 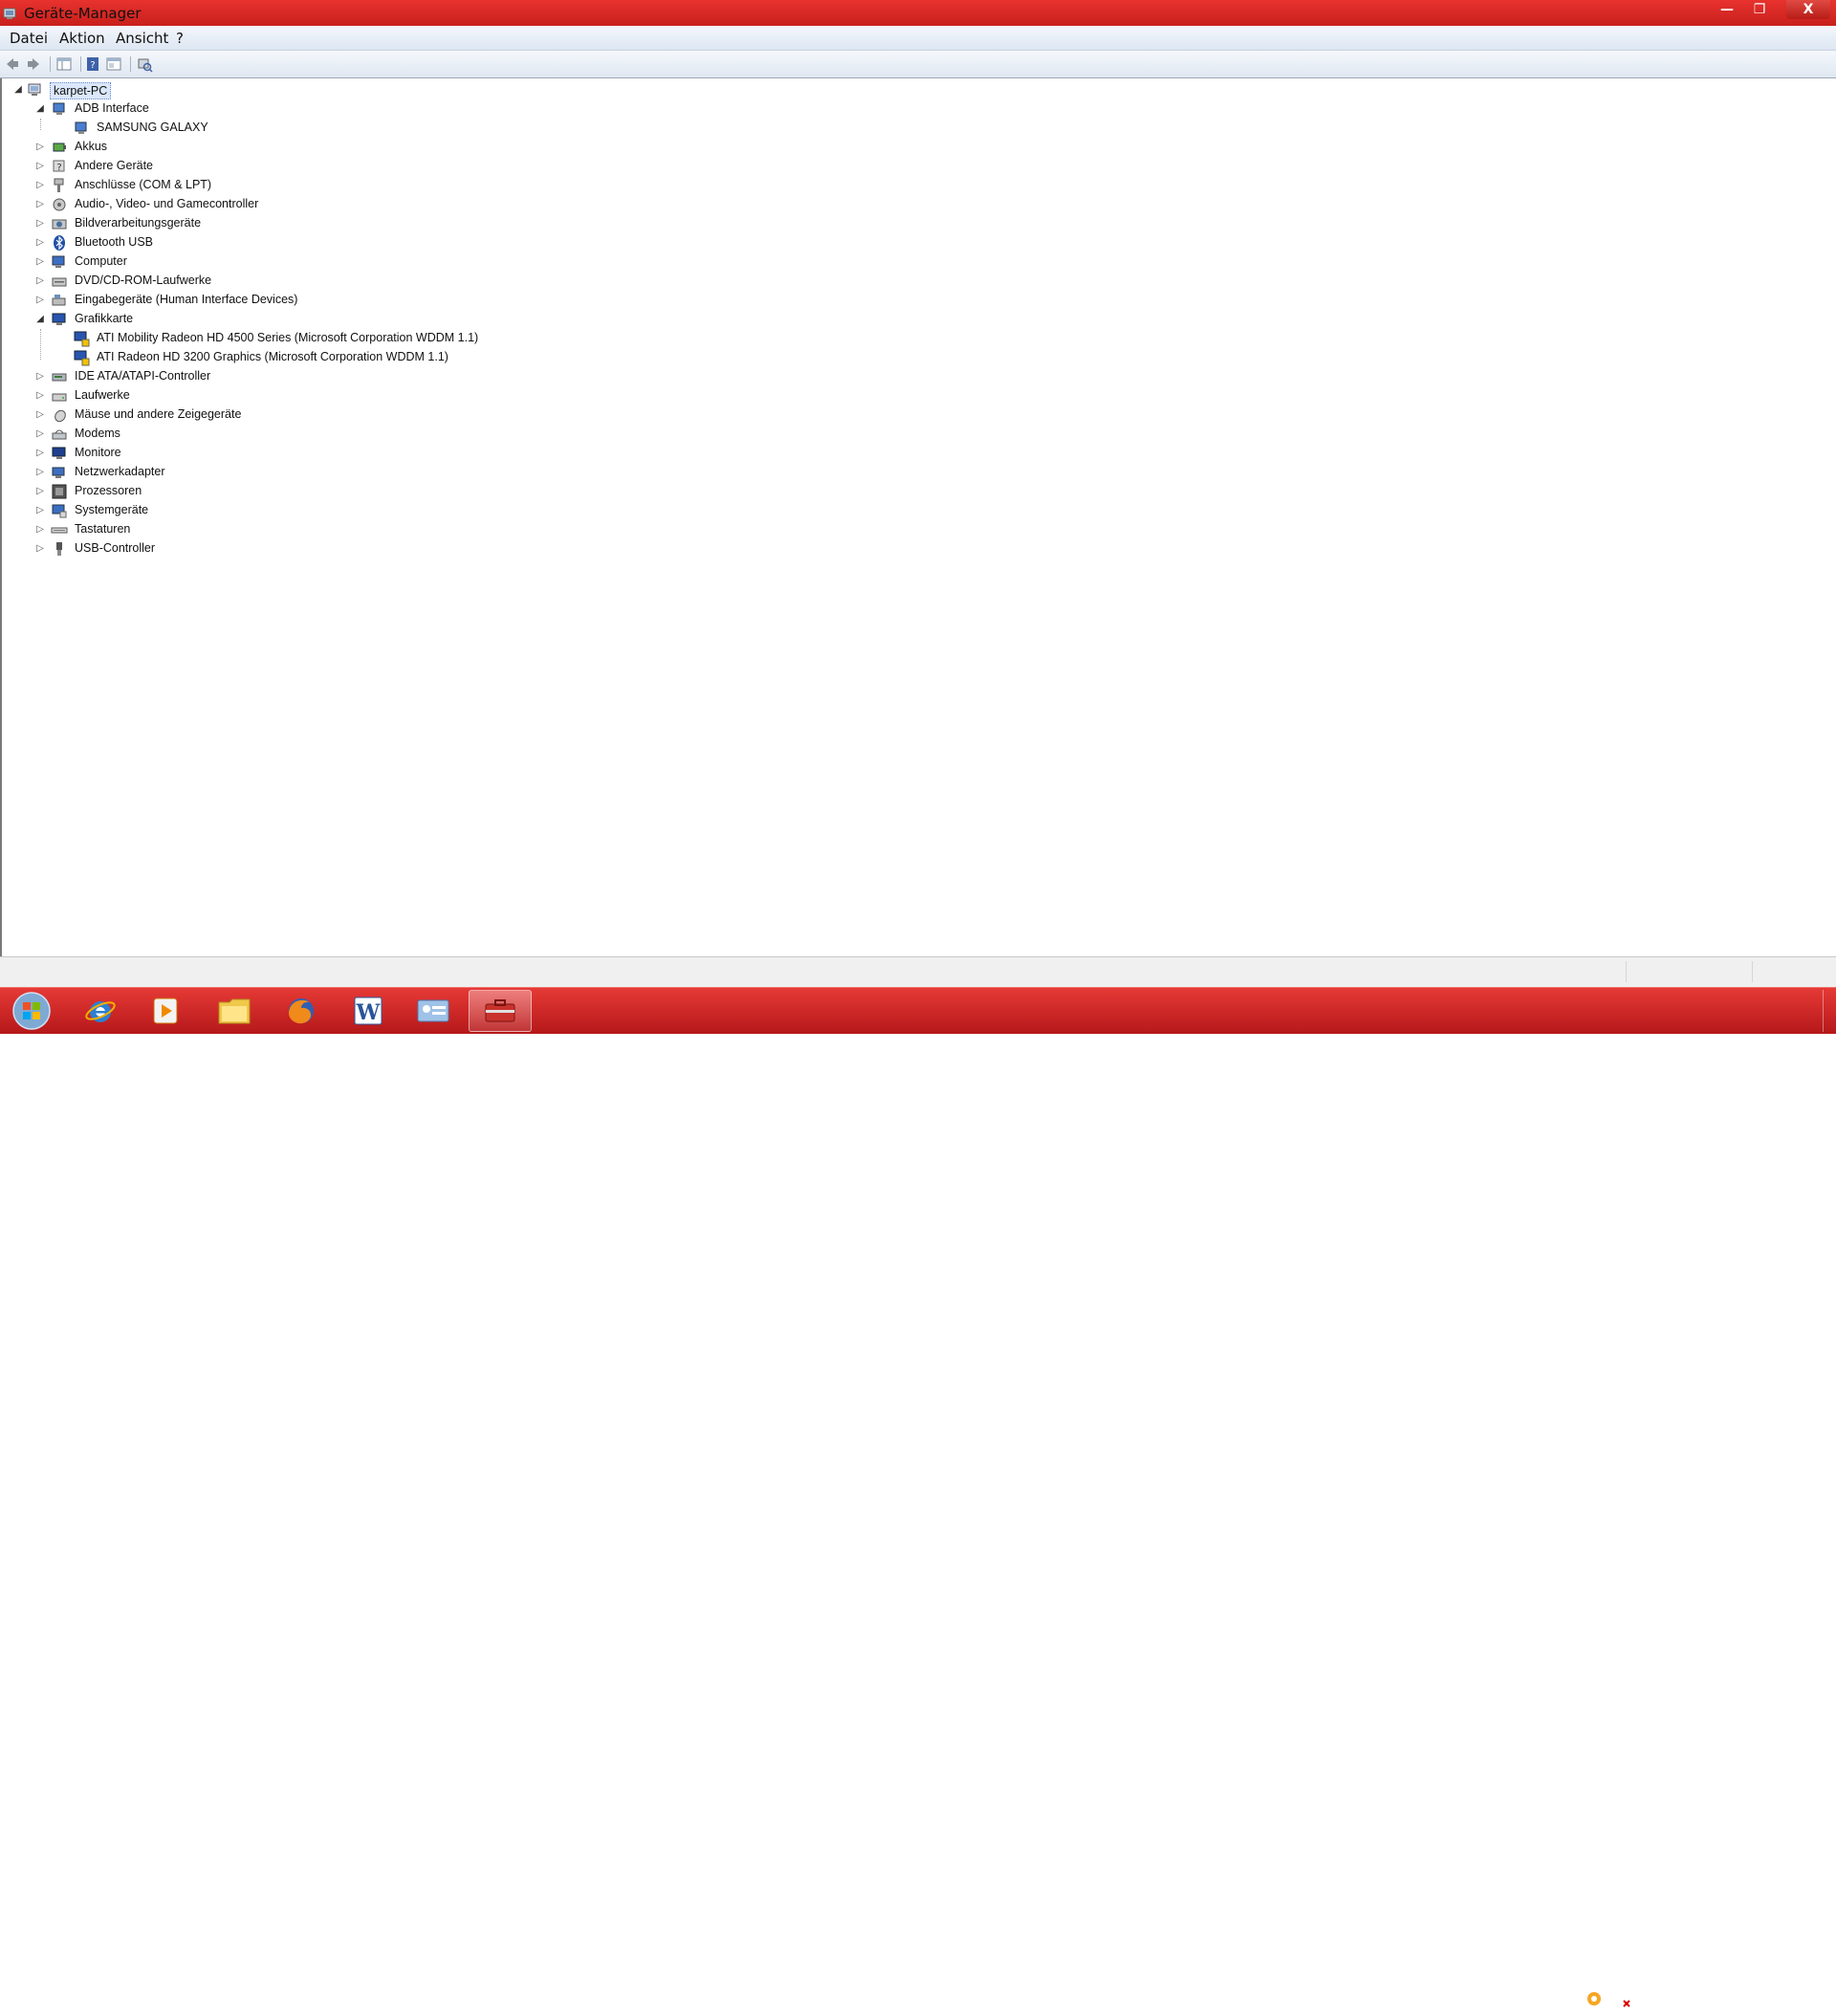 What do you see at coordinates (109, 490) in the screenshot?
I see `tree-category-prozessoren: Prozessoren` at bounding box center [109, 490].